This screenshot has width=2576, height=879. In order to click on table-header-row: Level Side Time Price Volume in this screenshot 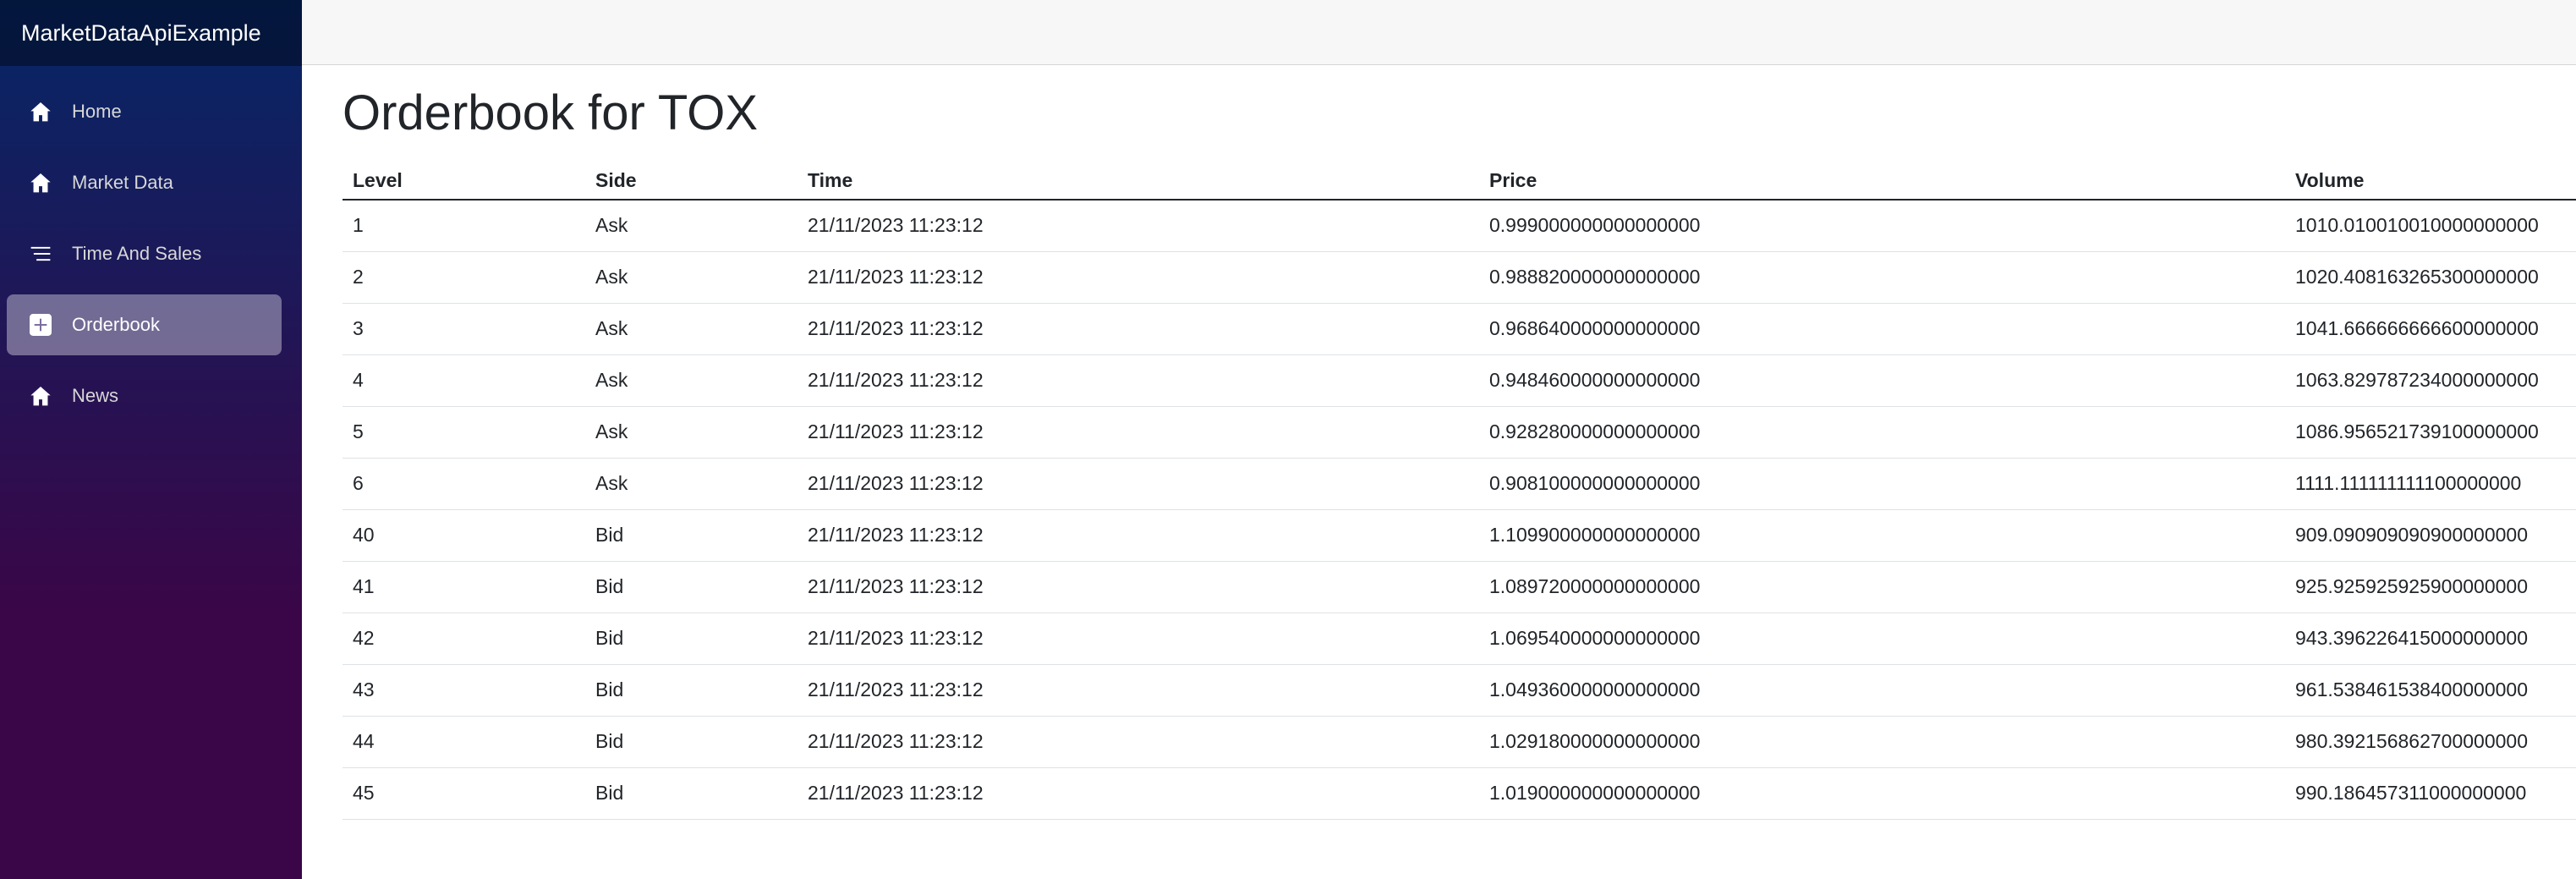, I will do `click(1459, 181)`.